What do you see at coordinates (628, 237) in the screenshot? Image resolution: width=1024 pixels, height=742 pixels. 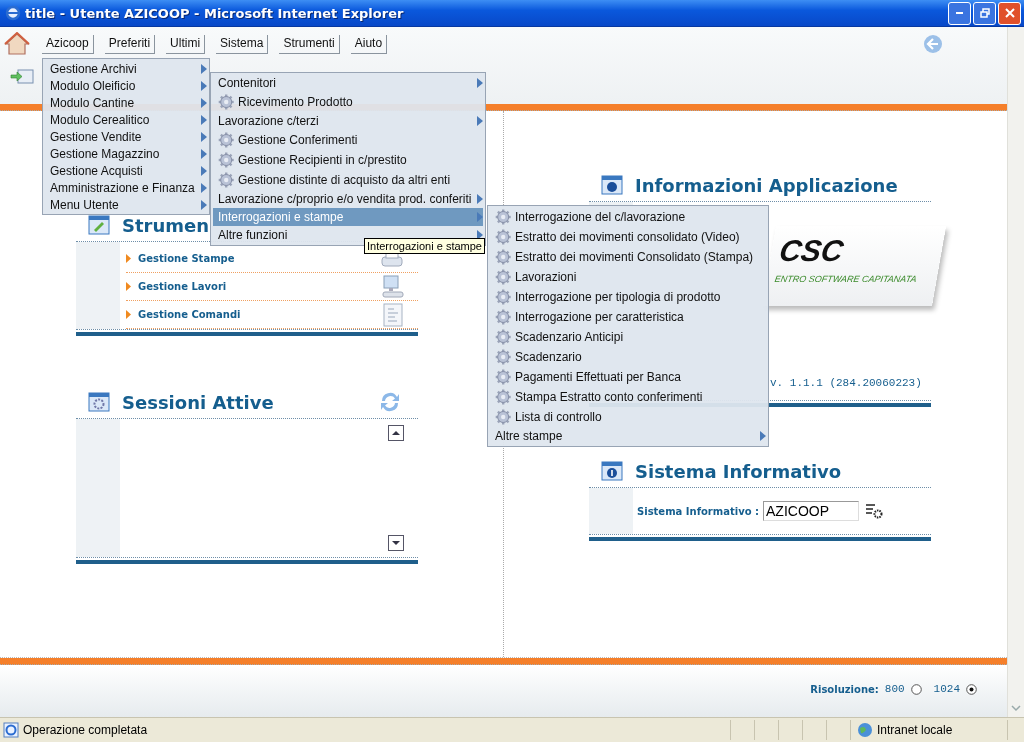 I see `menu-item: Estratto dei movimenti consolidato (Video)` at bounding box center [628, 237].